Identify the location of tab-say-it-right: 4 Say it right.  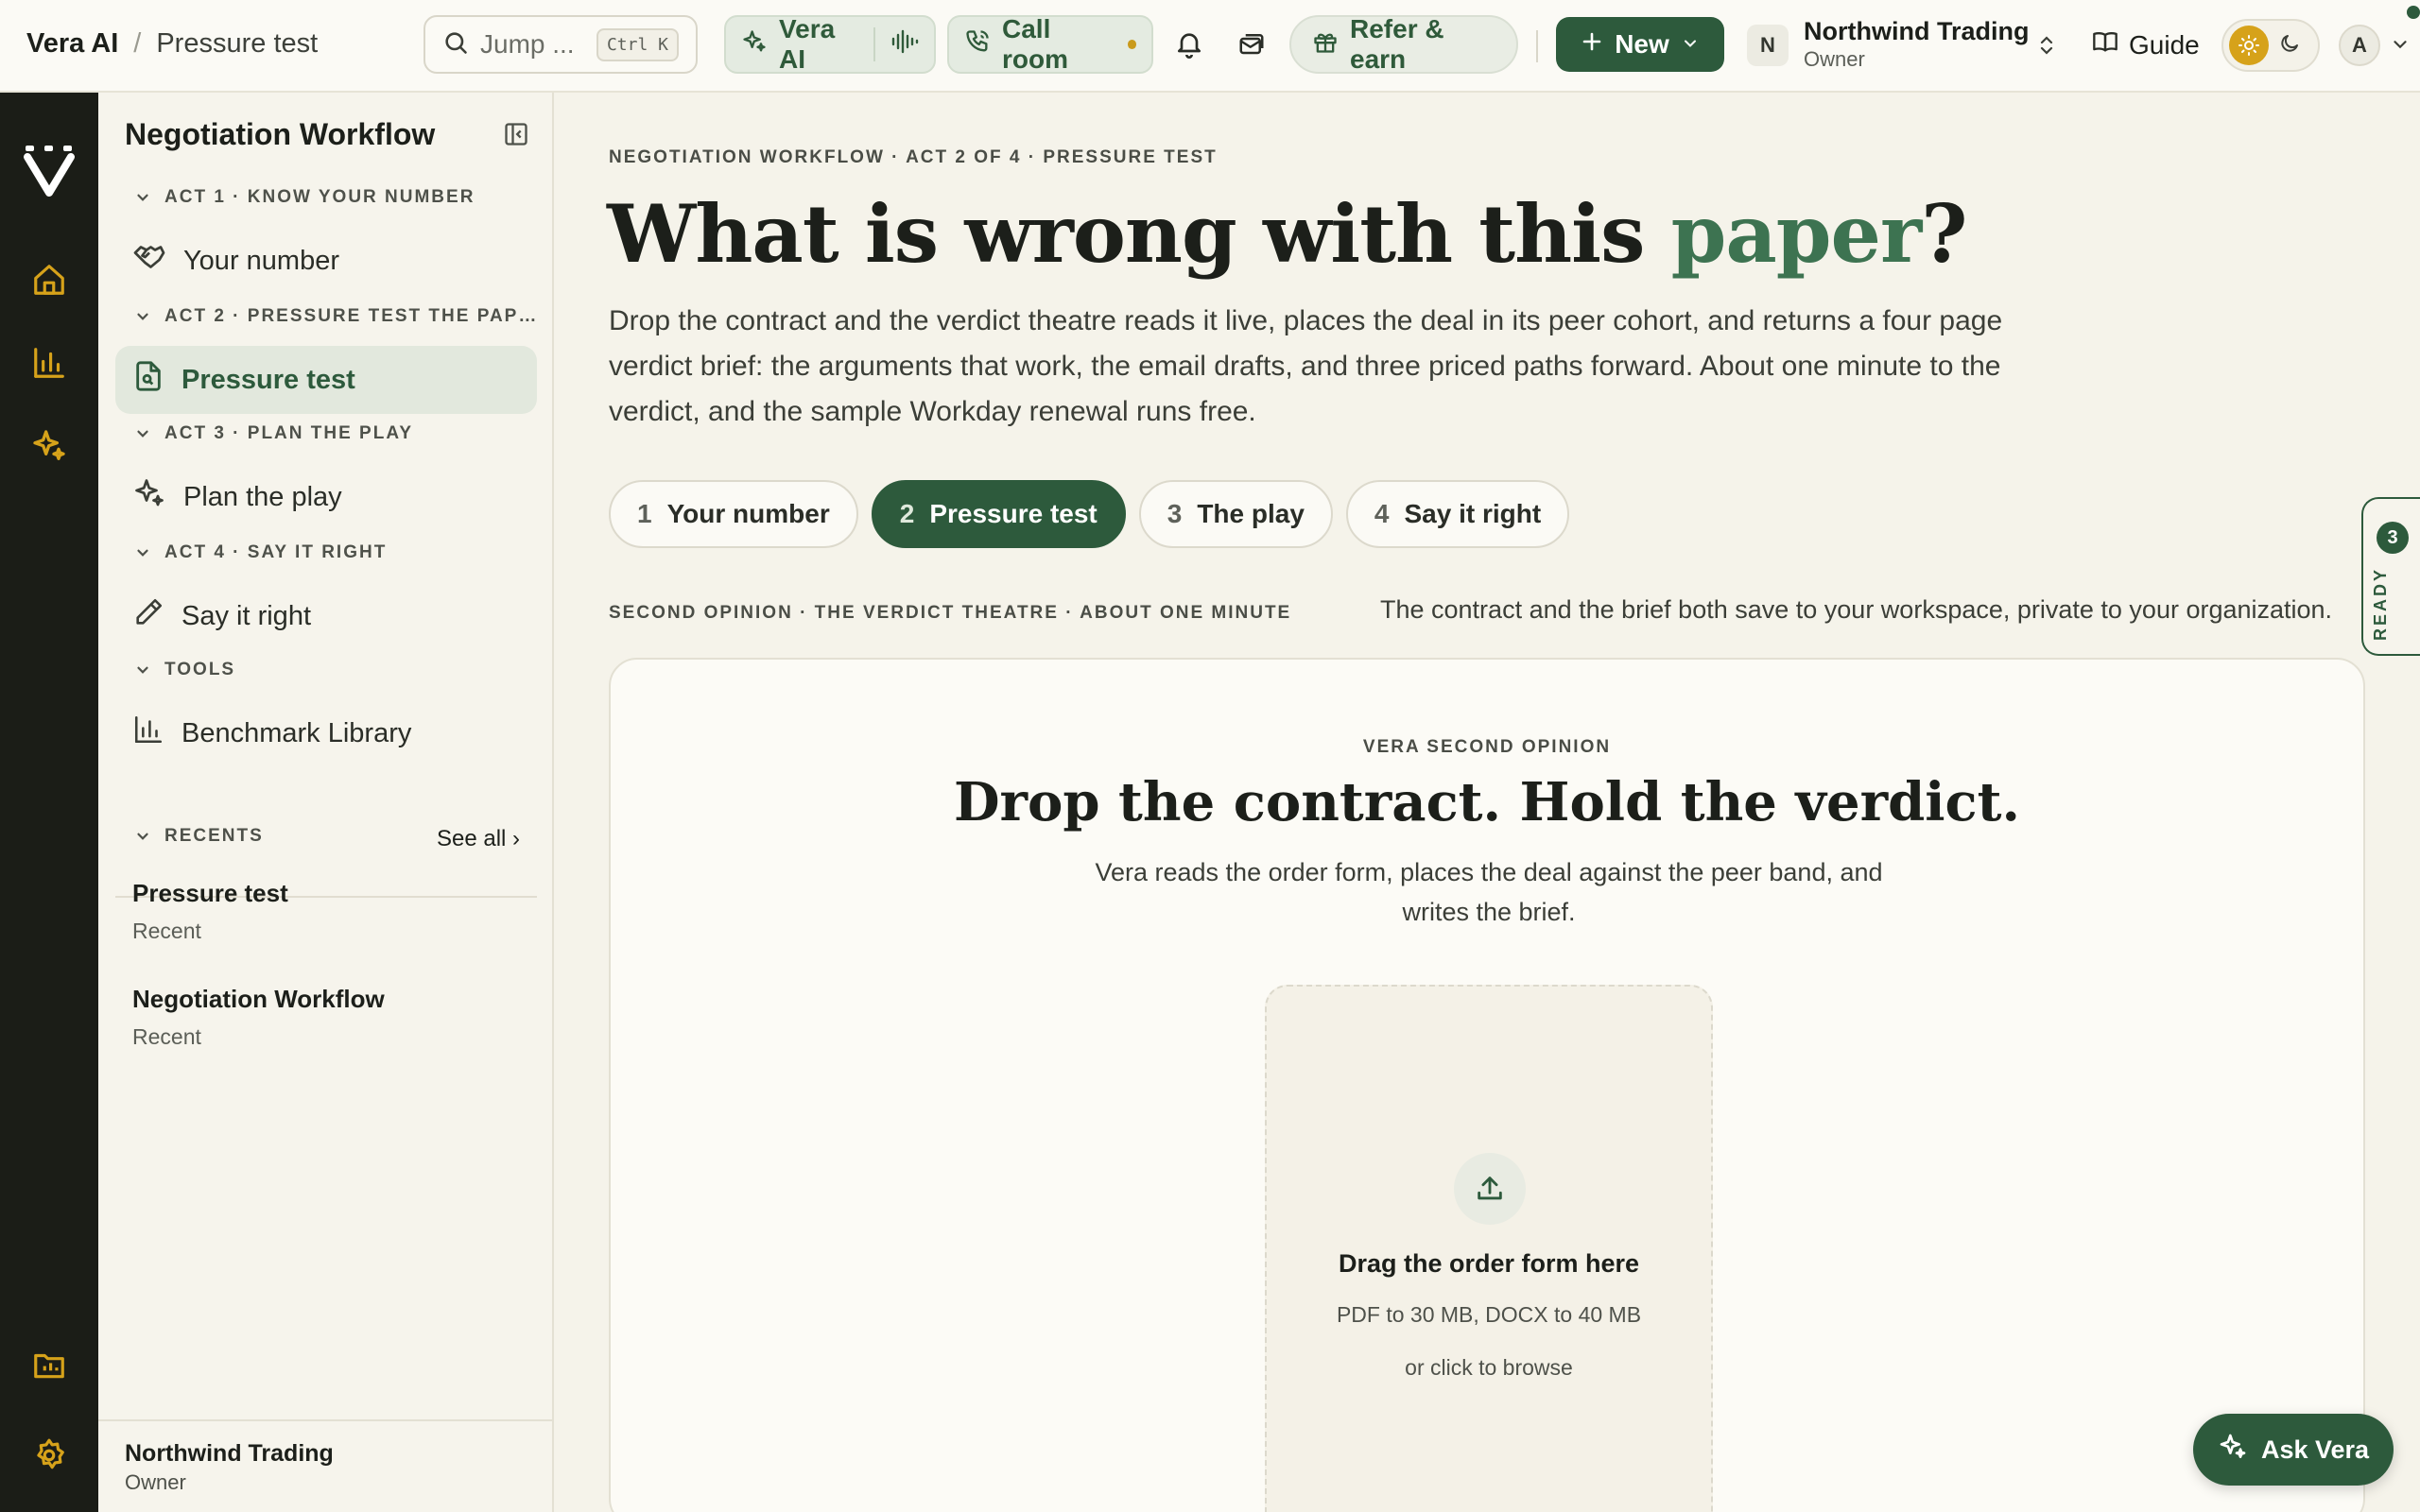
(1457, 514).